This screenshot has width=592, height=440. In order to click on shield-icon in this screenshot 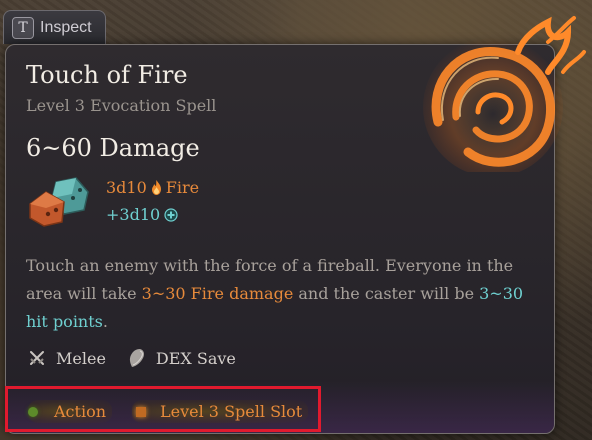, I will do `click(136, 358)`.